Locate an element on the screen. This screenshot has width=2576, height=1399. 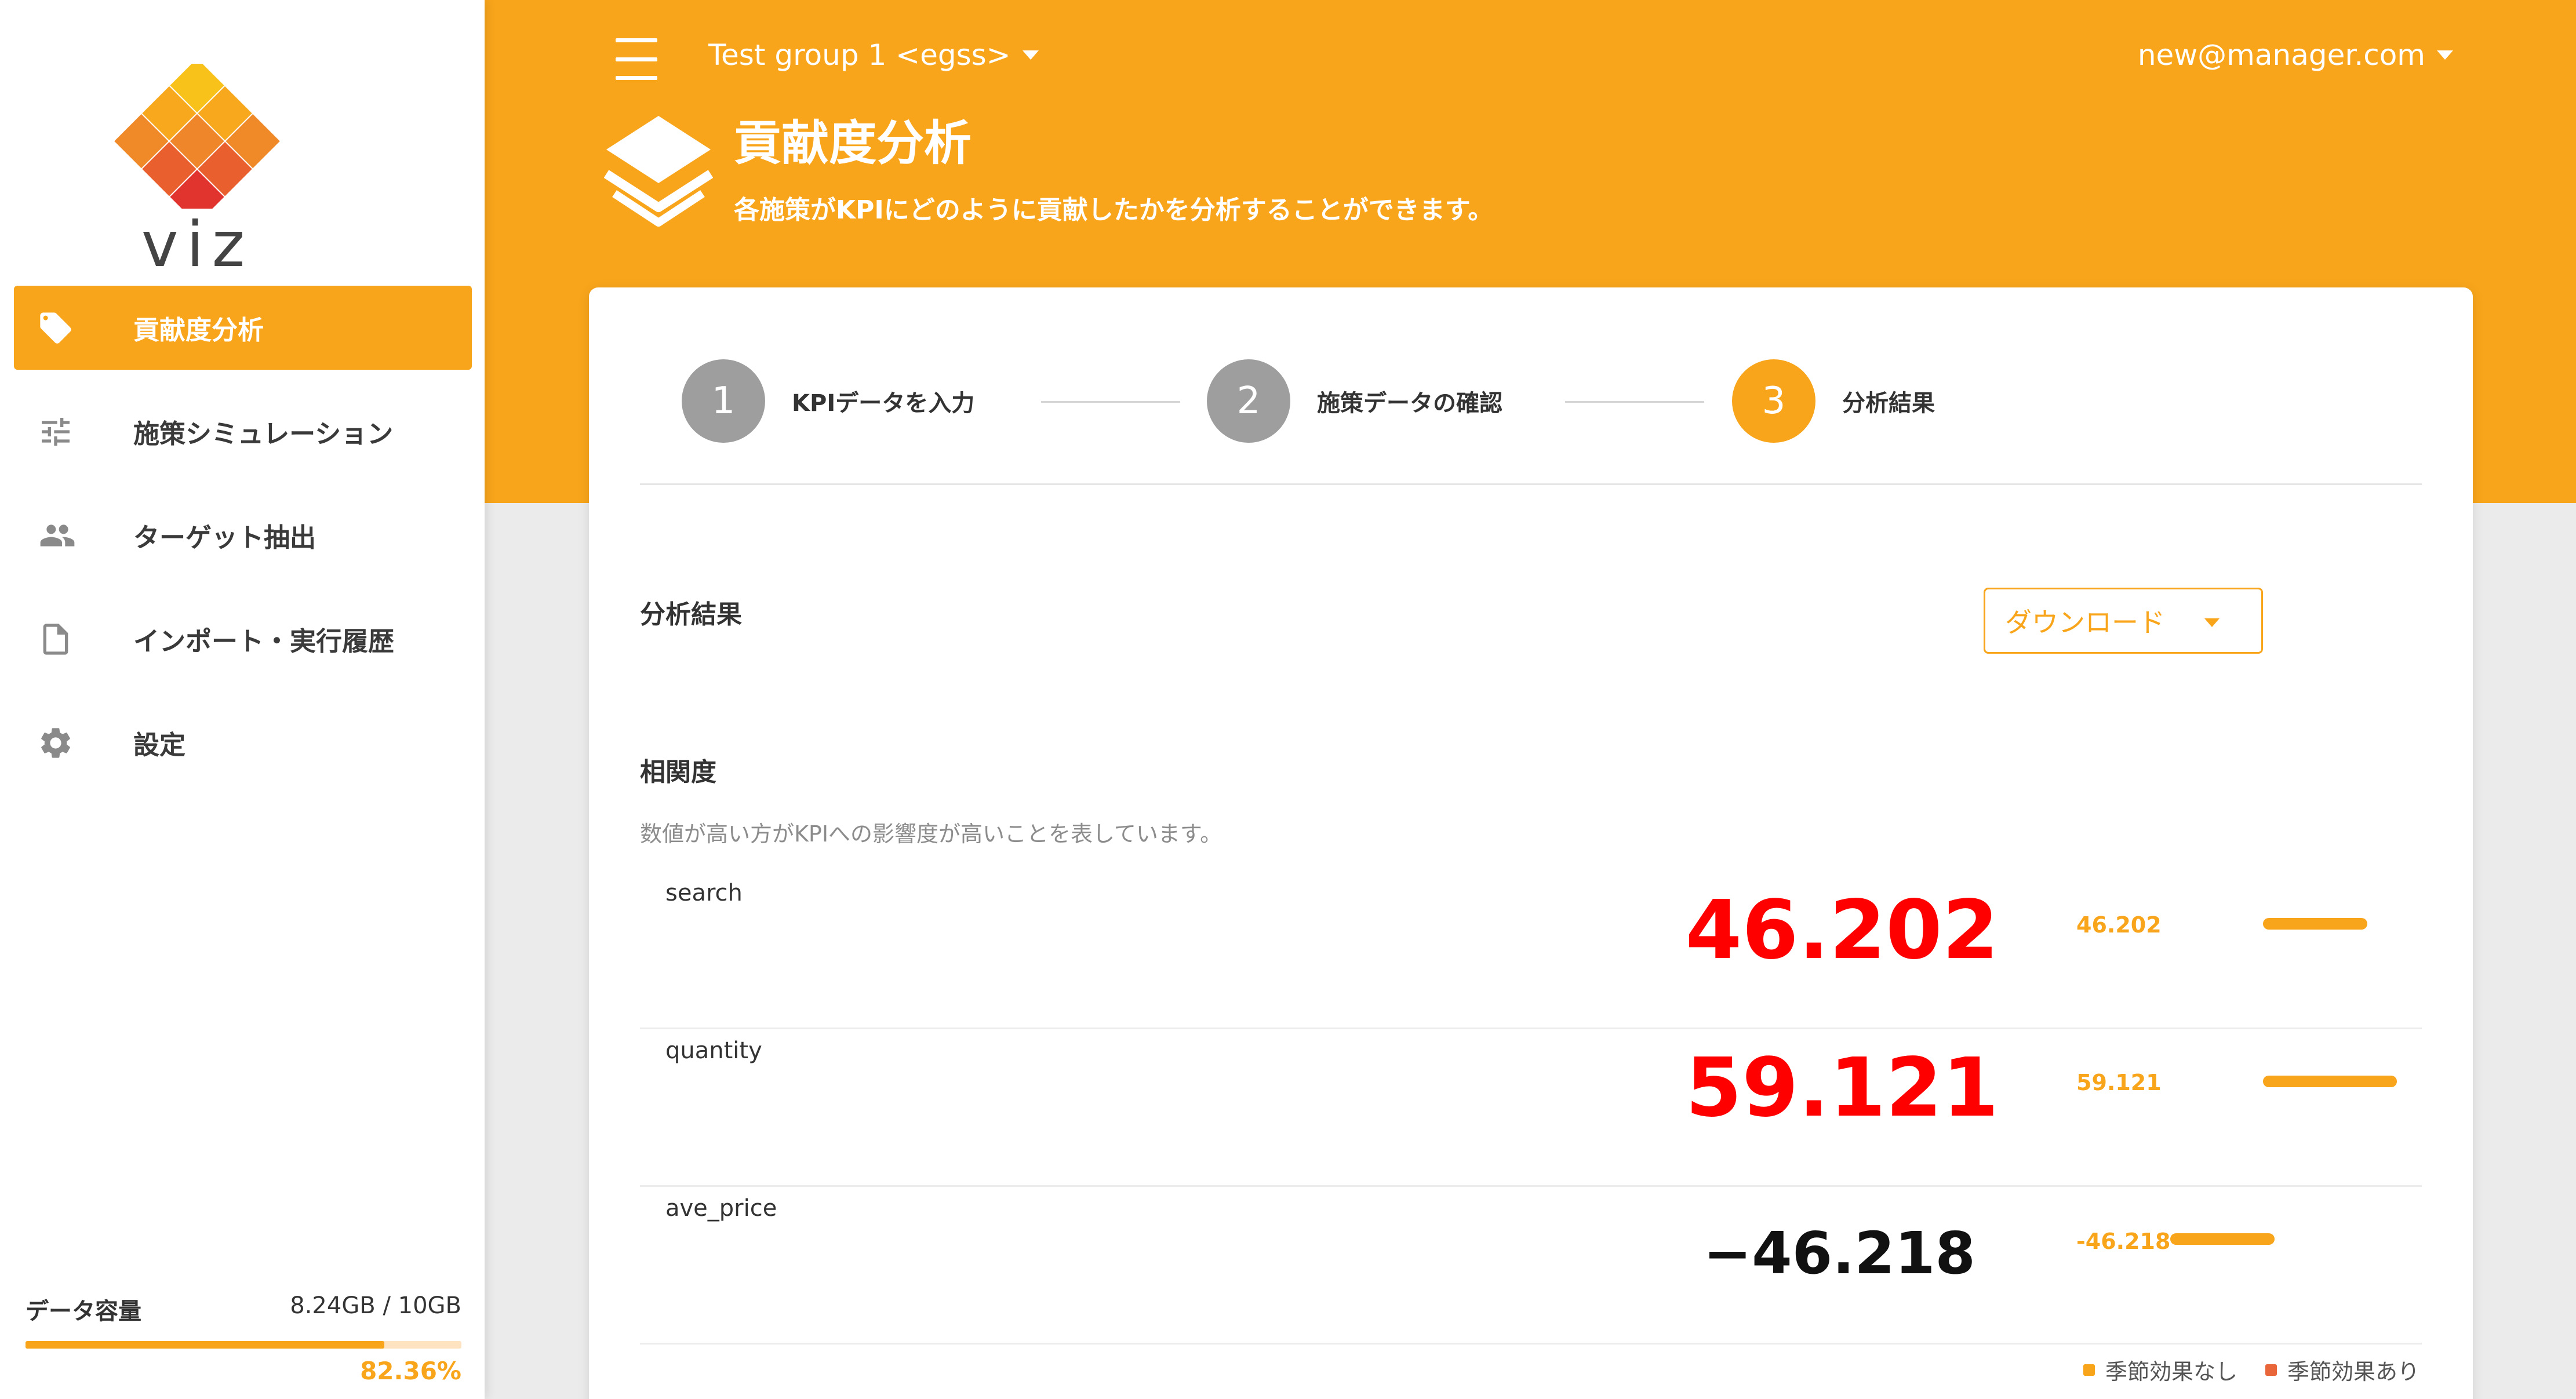
sidebar-item-import-history: インポート・実行履歴 is located at coordinates (243, 639).